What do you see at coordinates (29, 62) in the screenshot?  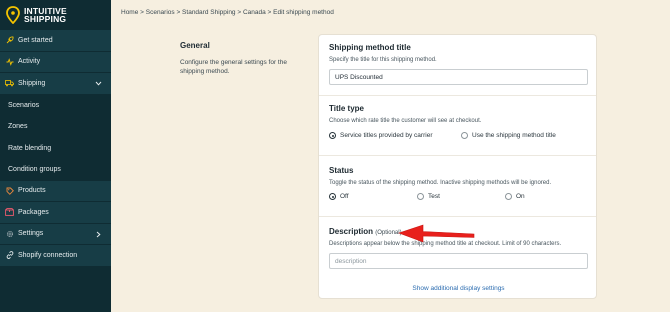 I see `sidebar-item-label: Activity` at bounding box center [29, 62].